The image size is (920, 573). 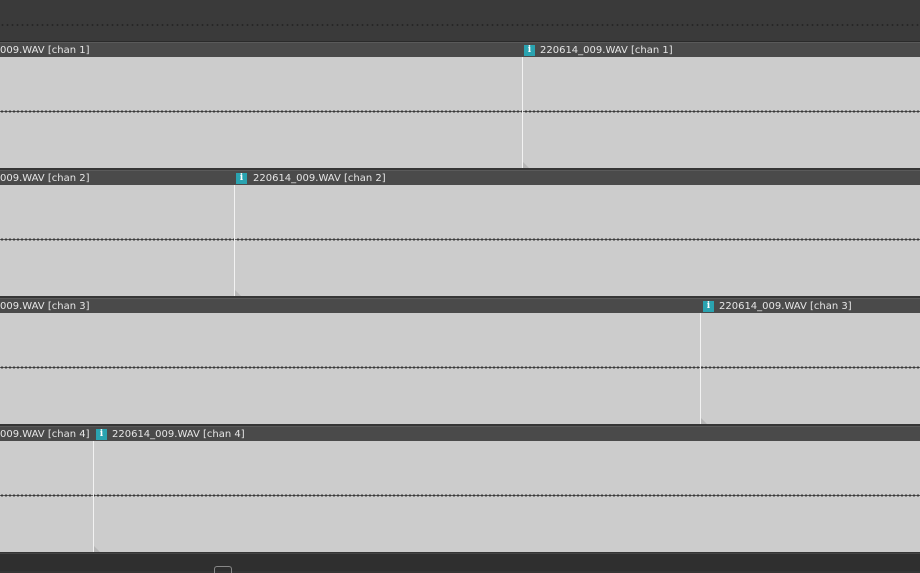 I want to click on clip-label-right: 220614_009.WAV [chan 1], so click(x=606, y=50).